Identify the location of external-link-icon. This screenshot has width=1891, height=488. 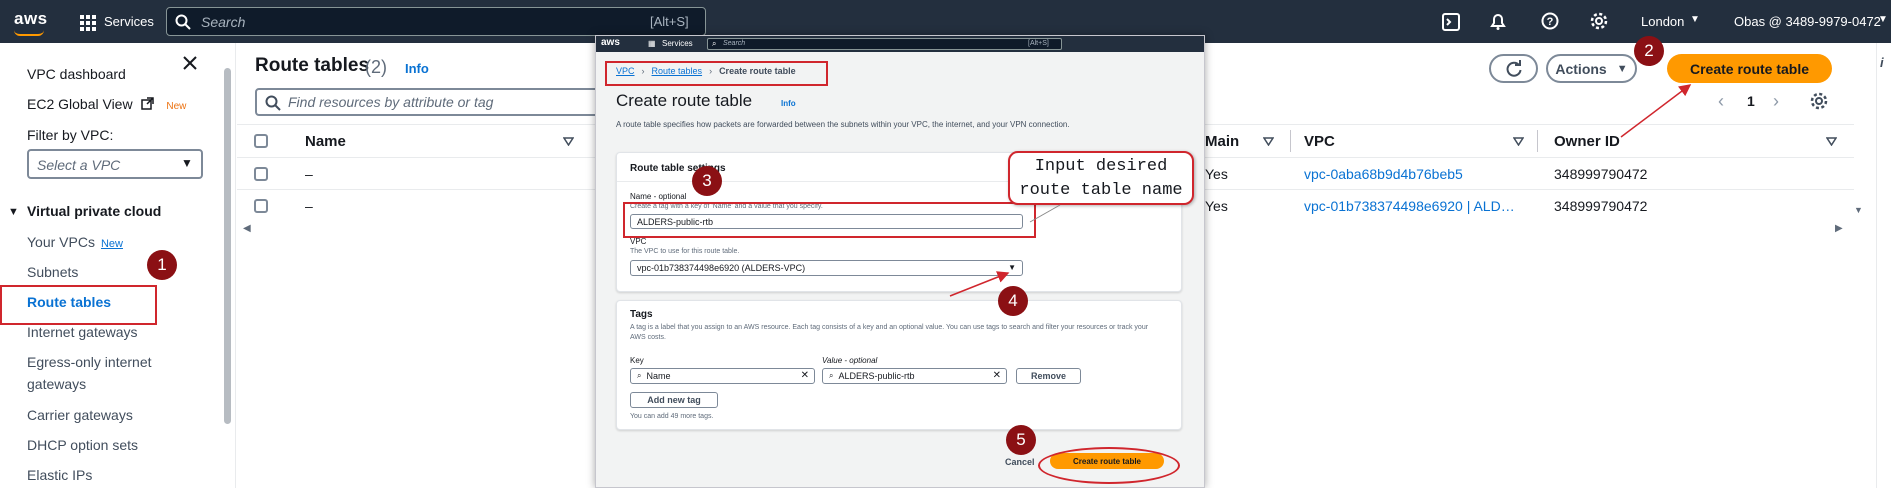
(148, 103).